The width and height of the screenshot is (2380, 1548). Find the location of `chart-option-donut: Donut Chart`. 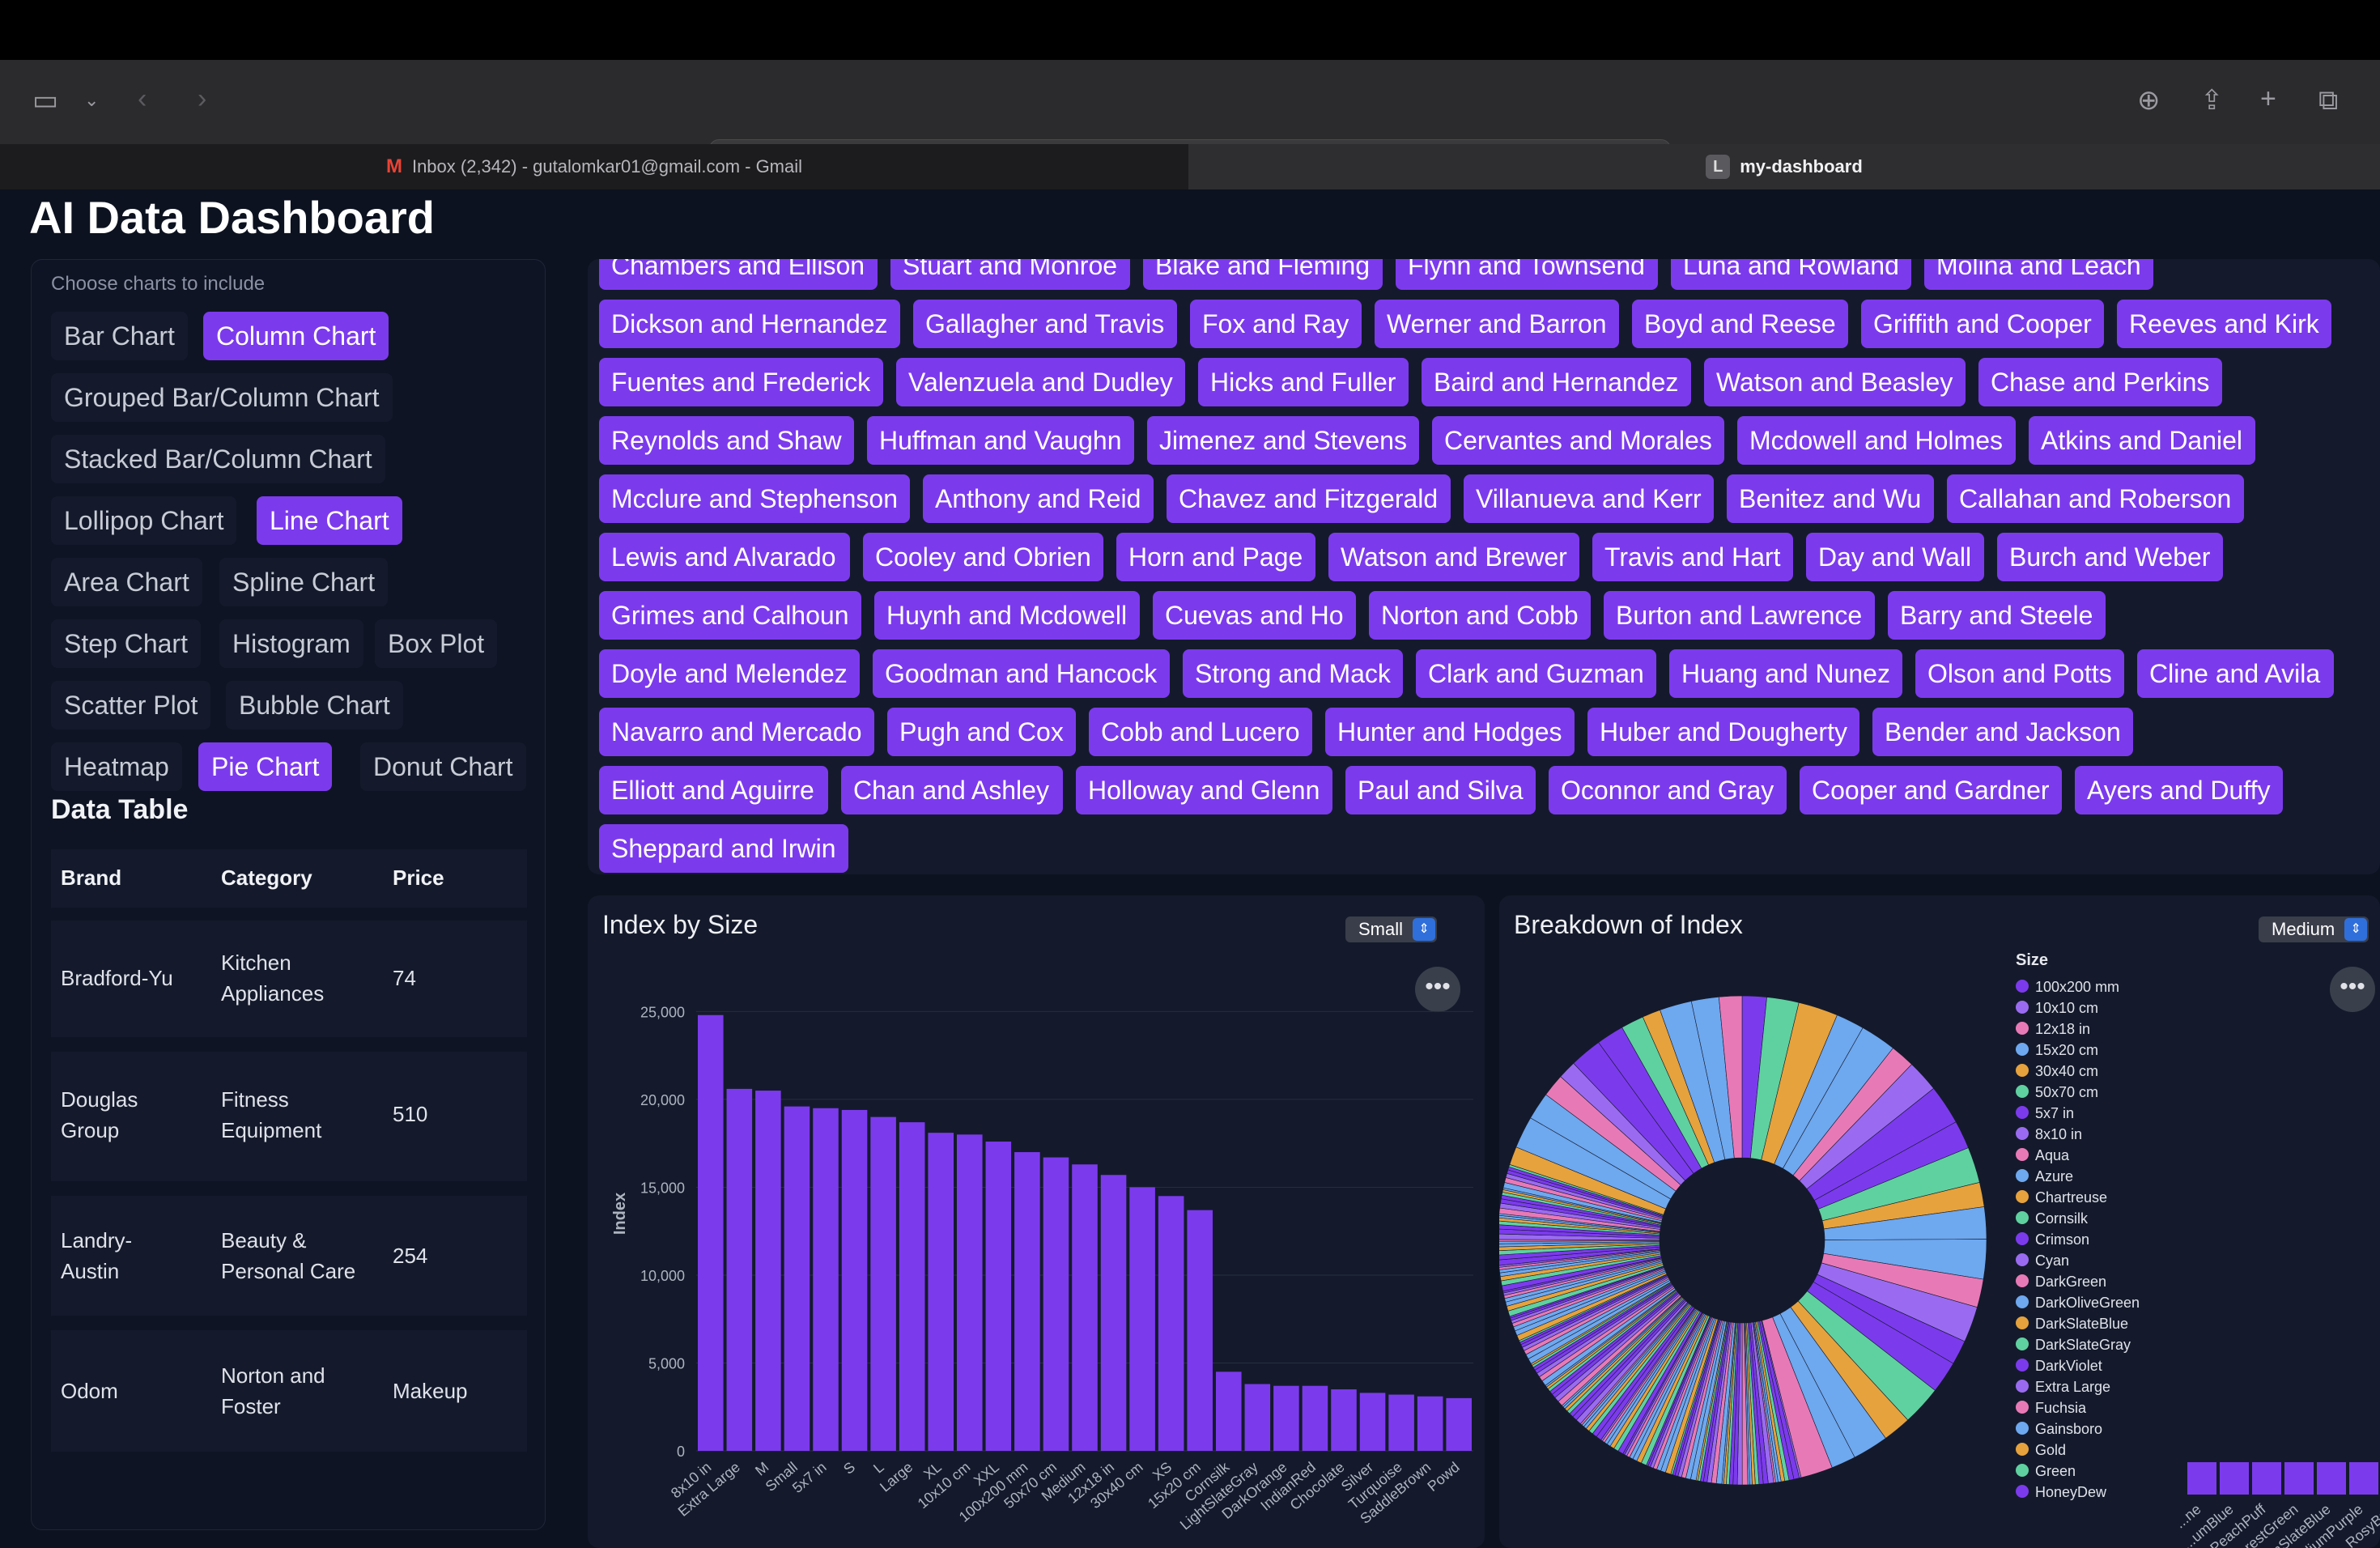

chart-option-donut: Donut Chart is located at coordinates (443, 767).